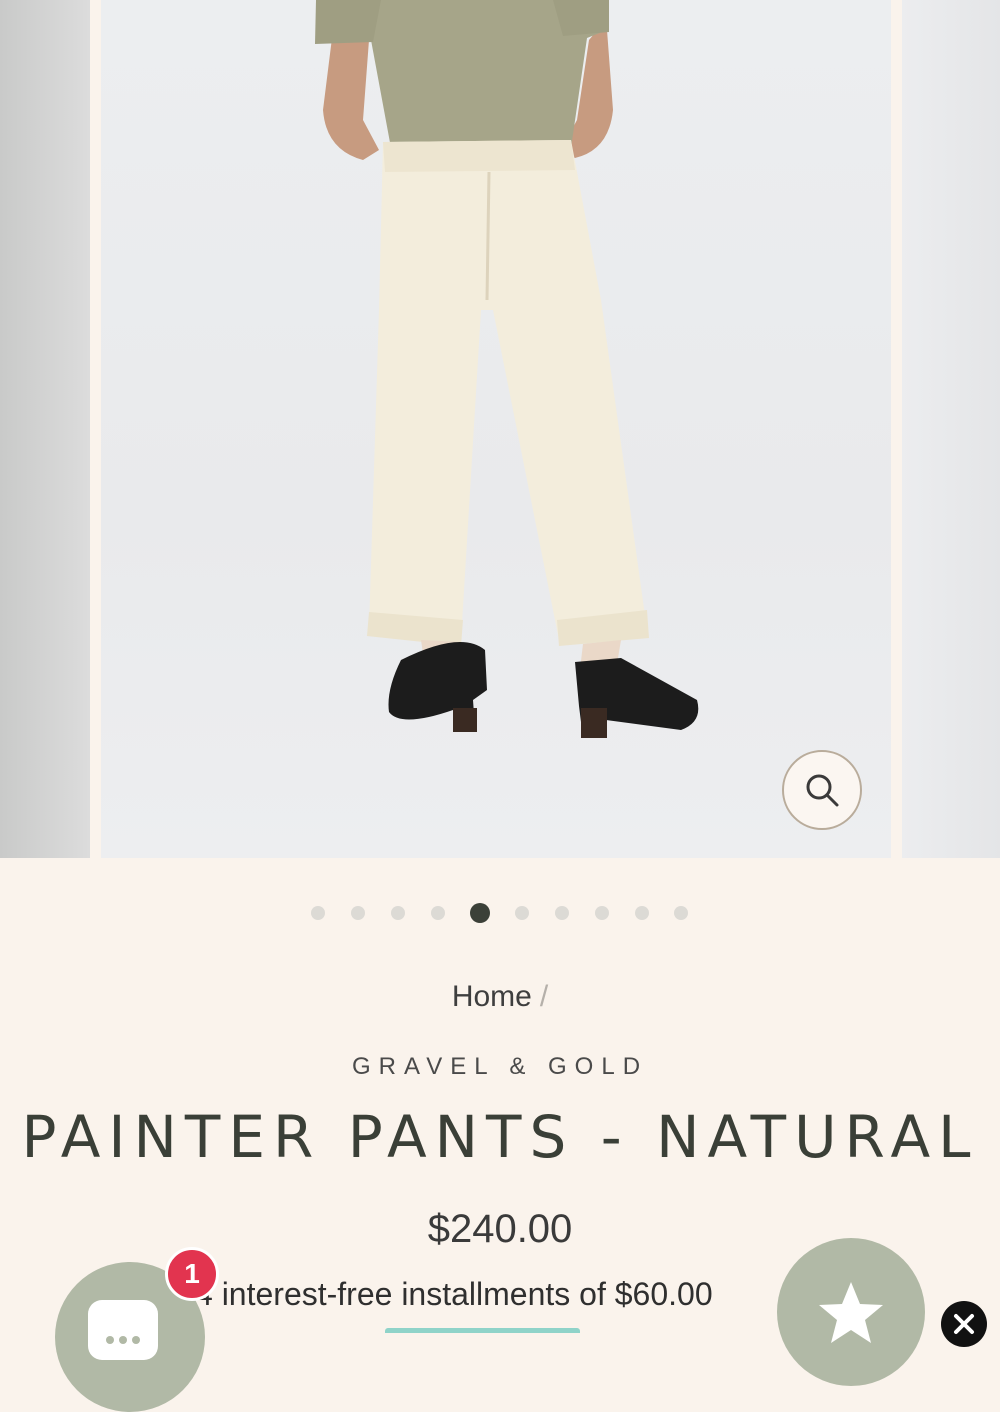 The width and height of the screenshot is (1000, 1412). Describe the element at coordinates (492, 996) in the screenshot. I see `breadcrumb-home-link: Home` at that location.